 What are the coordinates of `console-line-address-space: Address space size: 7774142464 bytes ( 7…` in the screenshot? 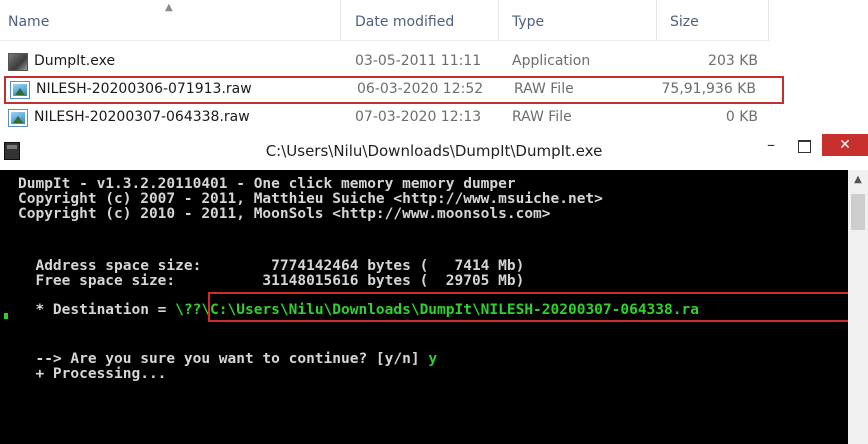 It's located at (271, 266).